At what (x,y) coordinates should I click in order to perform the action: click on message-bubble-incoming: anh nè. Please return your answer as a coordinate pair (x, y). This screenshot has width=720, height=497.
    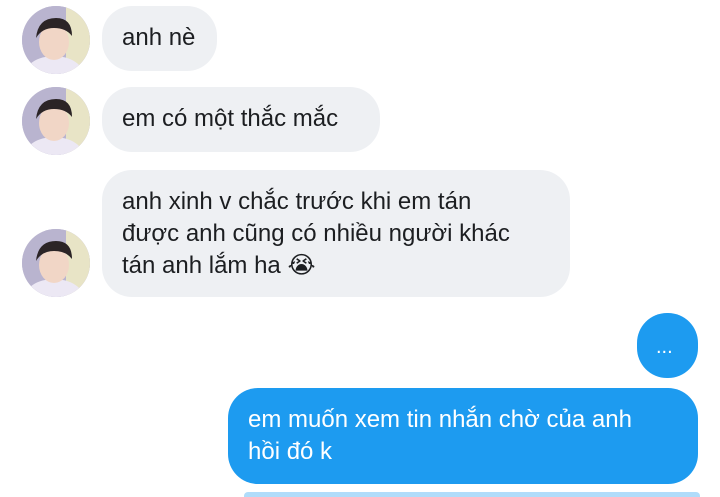
    Looking at the image, I should click on (159, 38).